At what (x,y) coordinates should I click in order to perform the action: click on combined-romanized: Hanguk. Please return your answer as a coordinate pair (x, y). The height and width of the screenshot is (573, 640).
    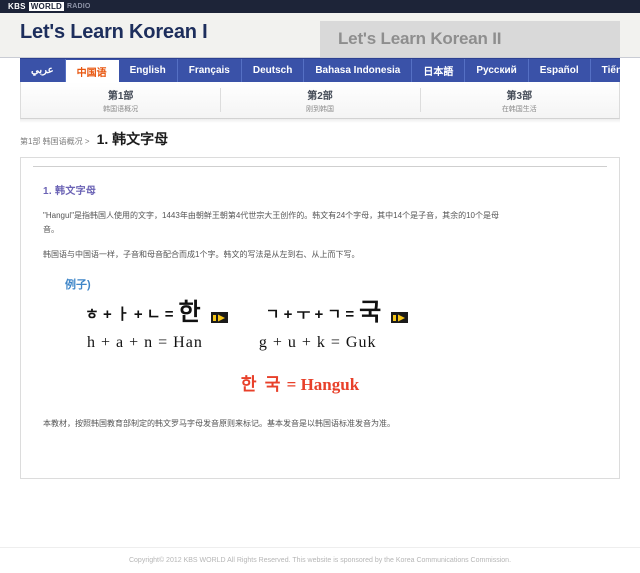
    Looking at the image, I should click on (330, 384).